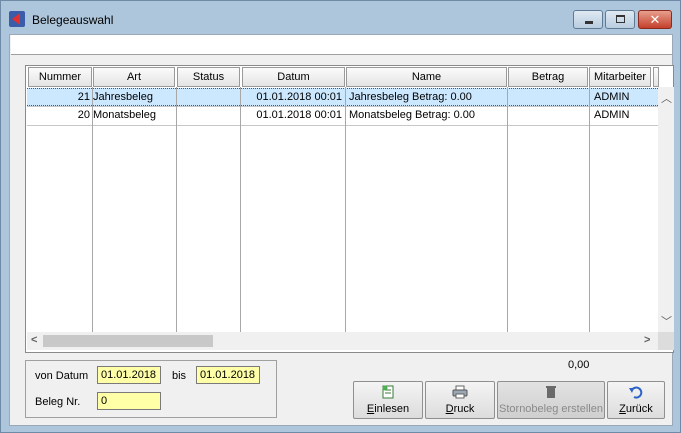 Image resolution: width=681 pixels, height=433 pixels. I want to click on window-title: Belegeauswahl, so click(73, 20).